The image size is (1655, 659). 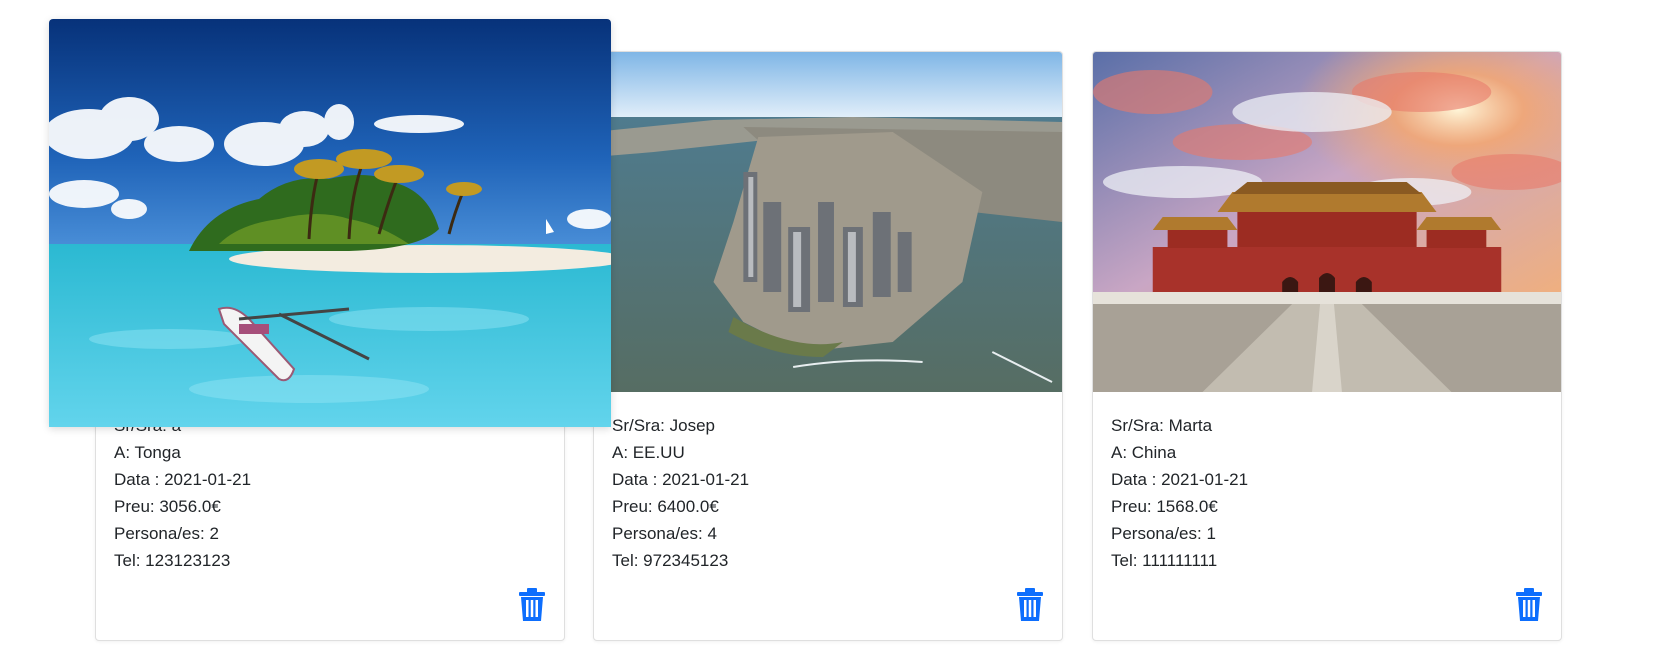 I want to click on card-image-forbidden-city, so click(x=1327, y=222).